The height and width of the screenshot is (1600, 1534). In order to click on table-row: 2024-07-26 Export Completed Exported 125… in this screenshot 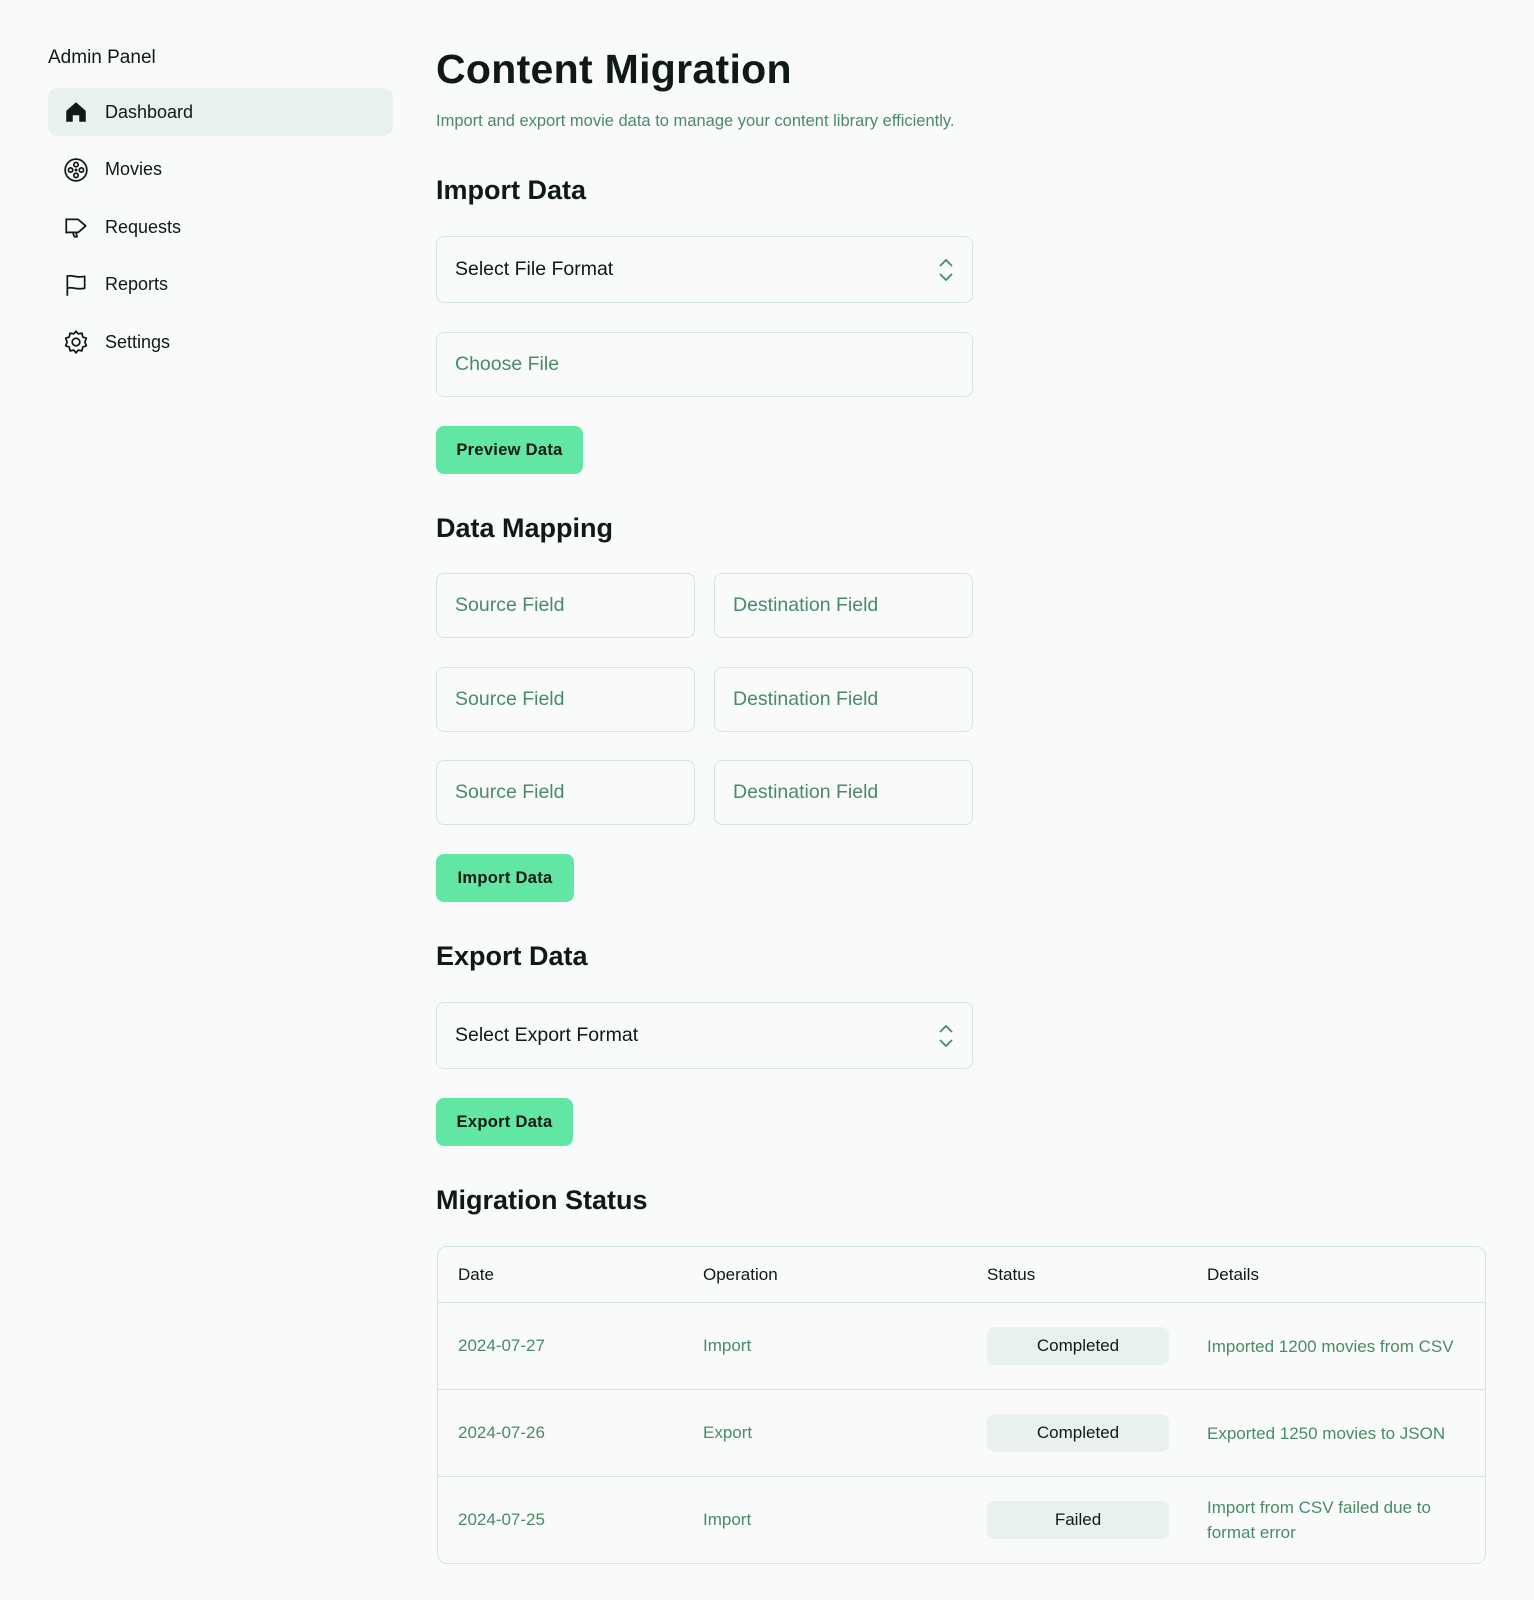, I will do `click(961, 1433)`.